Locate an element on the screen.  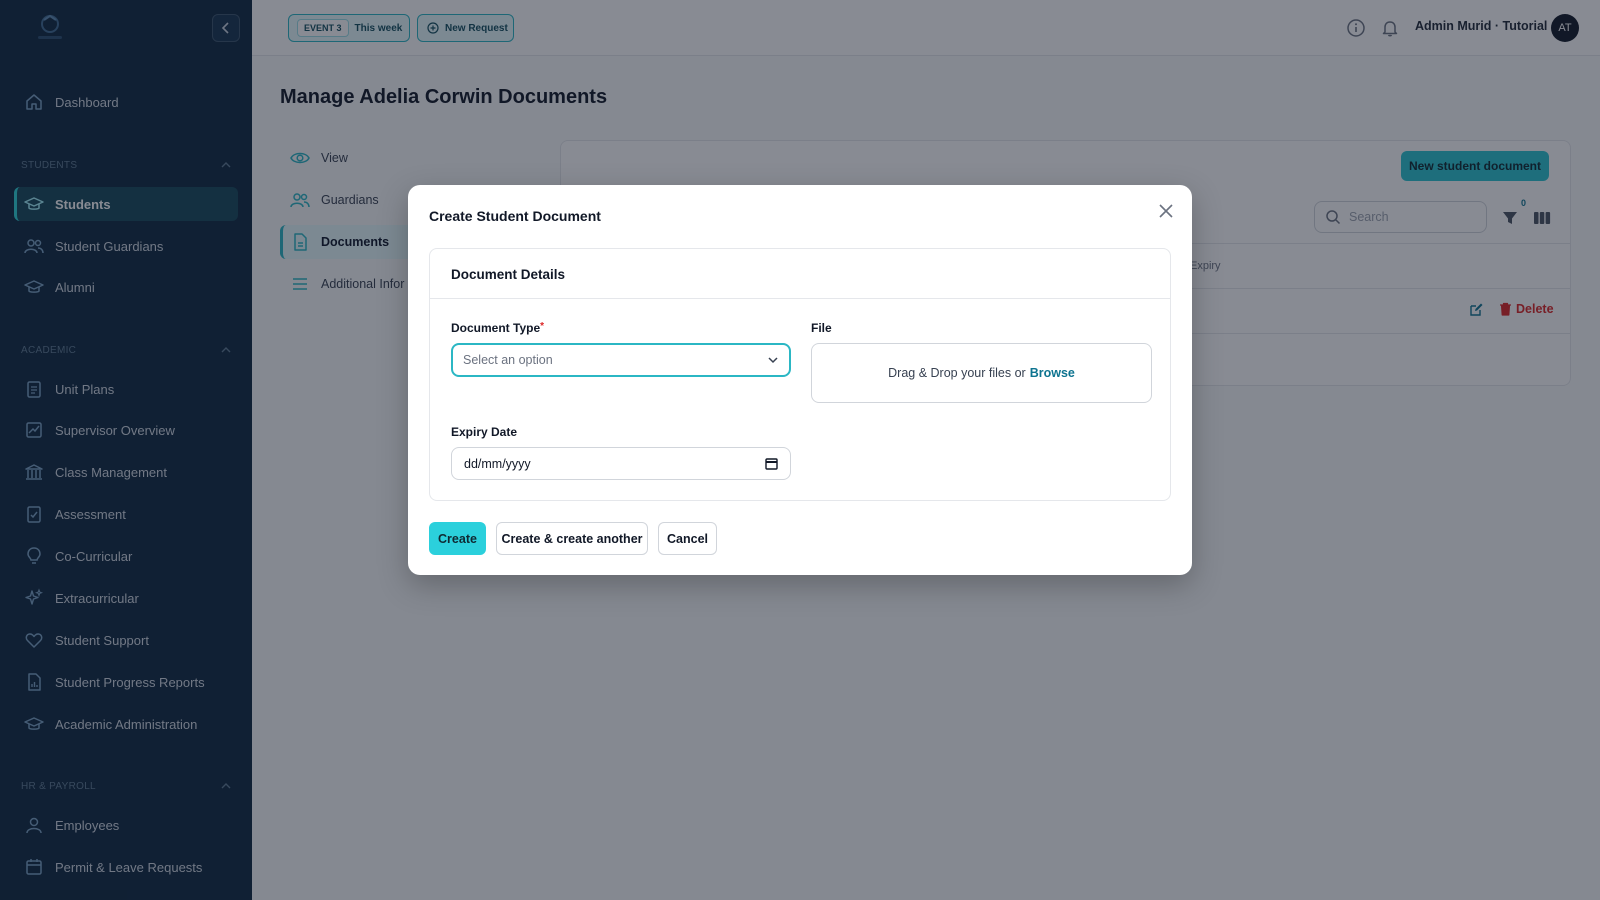
create-button: Create is located at coordinates (457, 538).